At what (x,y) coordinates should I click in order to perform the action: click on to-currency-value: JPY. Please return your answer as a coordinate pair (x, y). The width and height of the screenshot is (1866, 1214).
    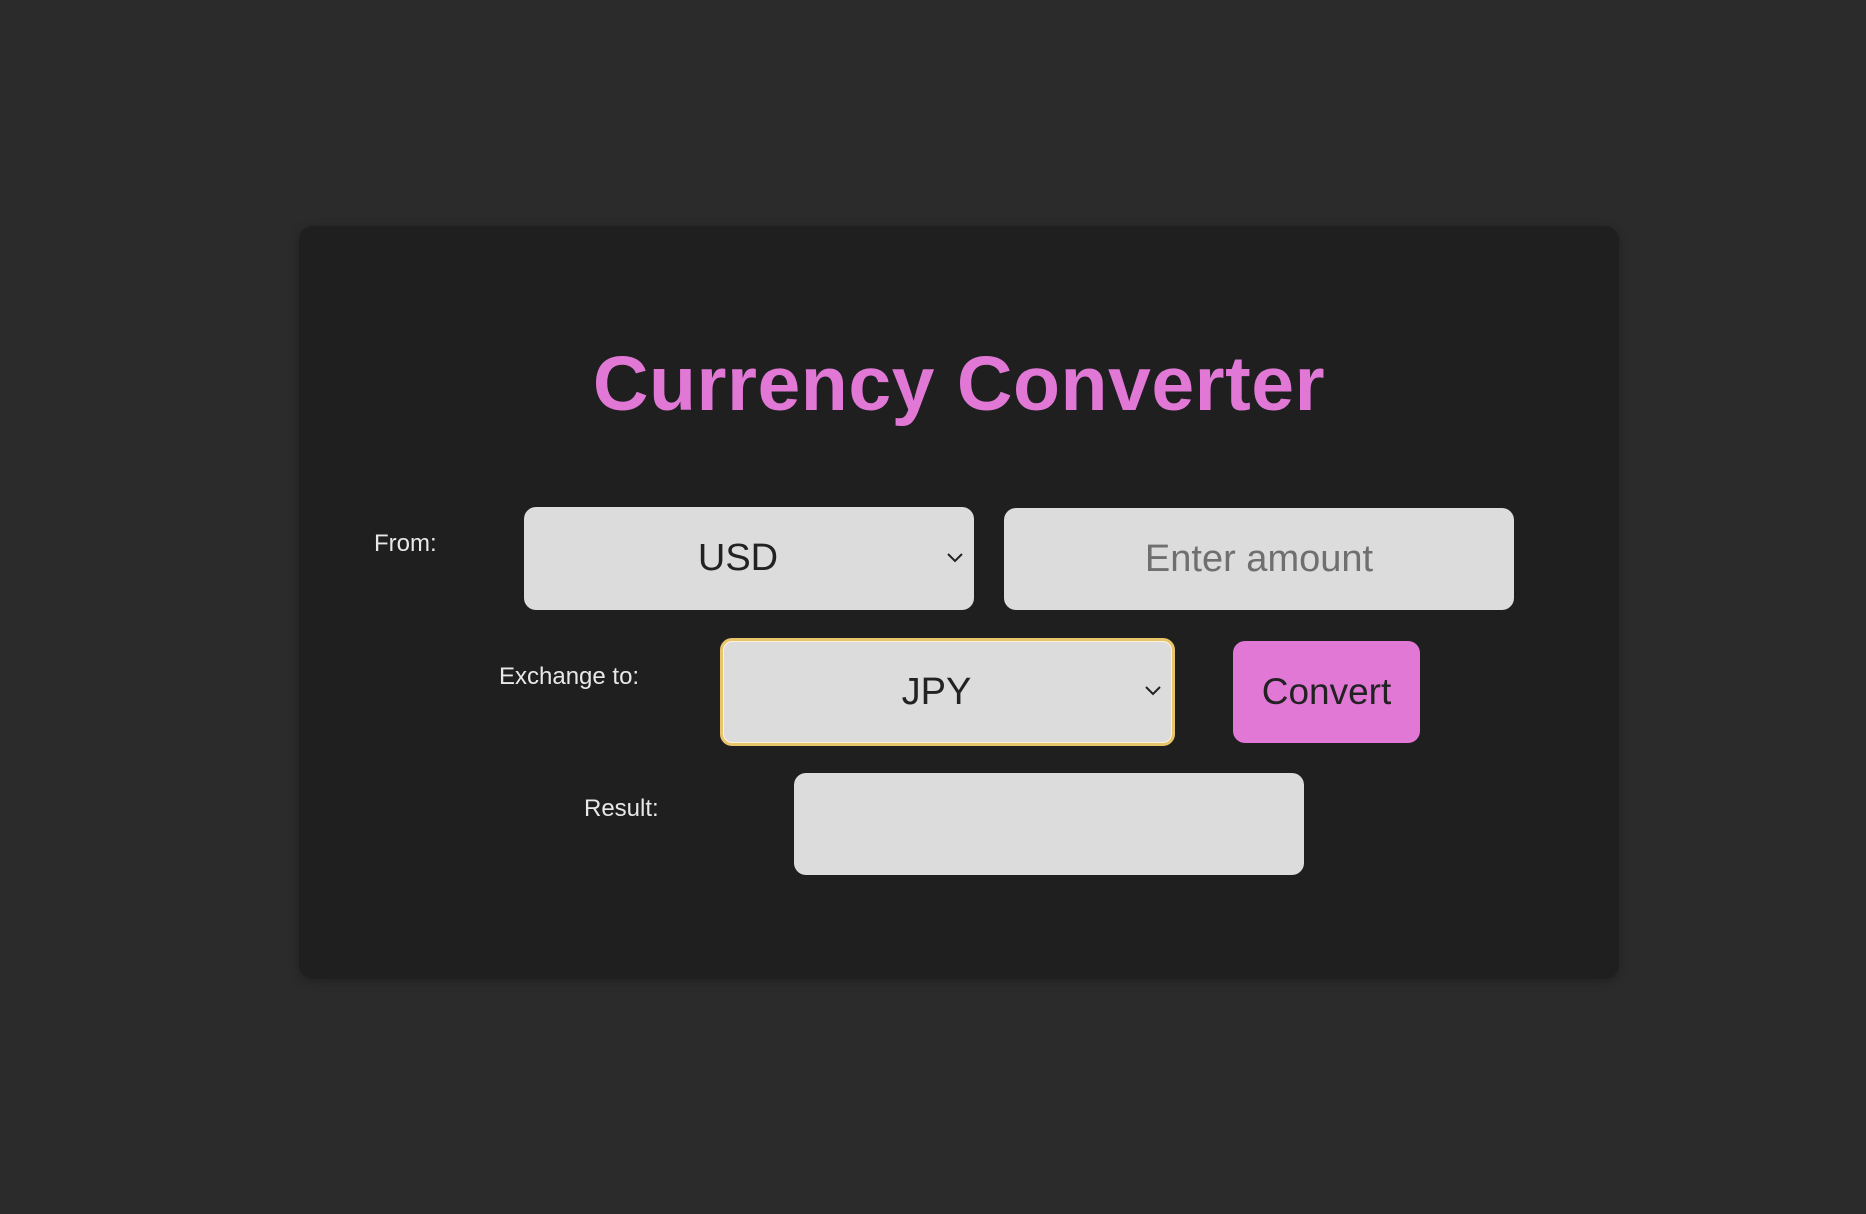
    Looking at the image, I should click on (936, 691).